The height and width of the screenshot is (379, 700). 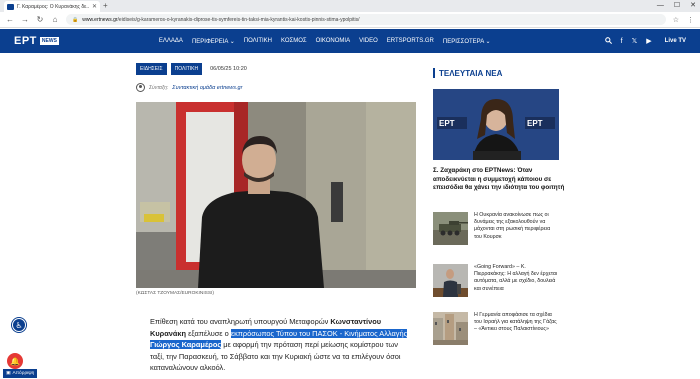 I want to click on article-author: Σύνταξη: Συντακτική ομάδα ertnews.gr, so click(x=189, y=87).